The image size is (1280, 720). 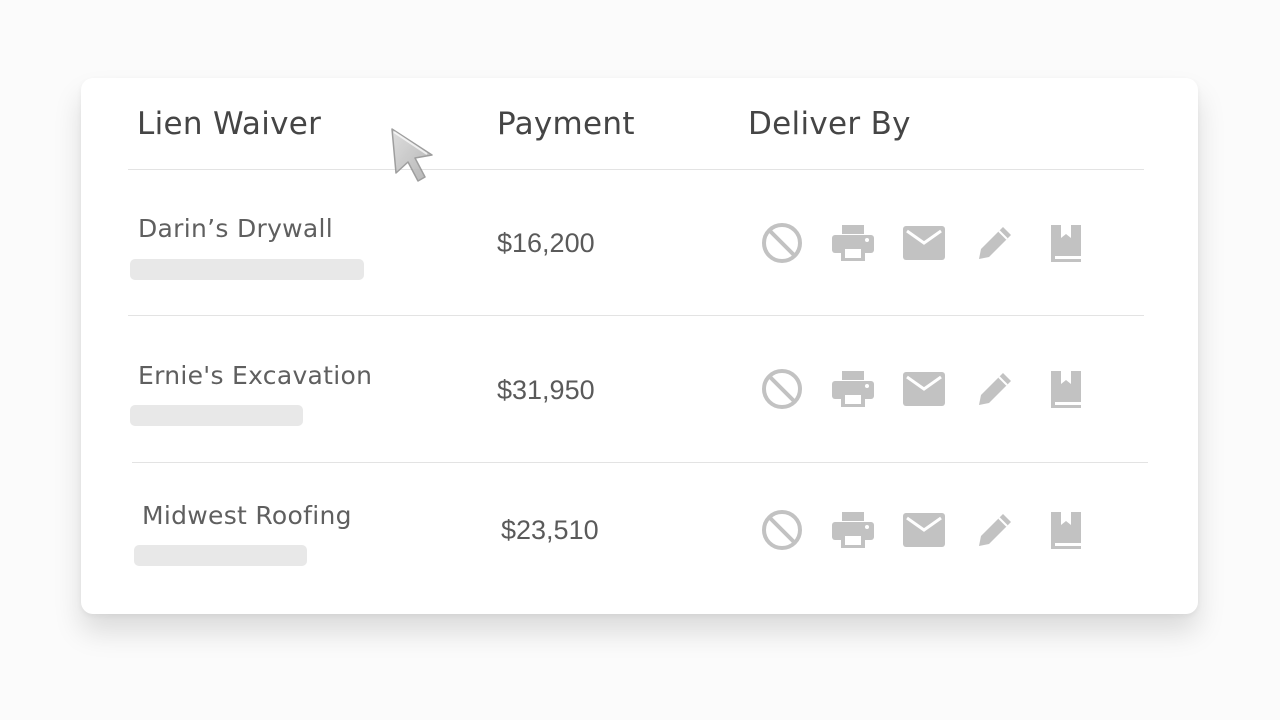 I want to click on payment-amount: $23,510, so click(x=550, y=530).